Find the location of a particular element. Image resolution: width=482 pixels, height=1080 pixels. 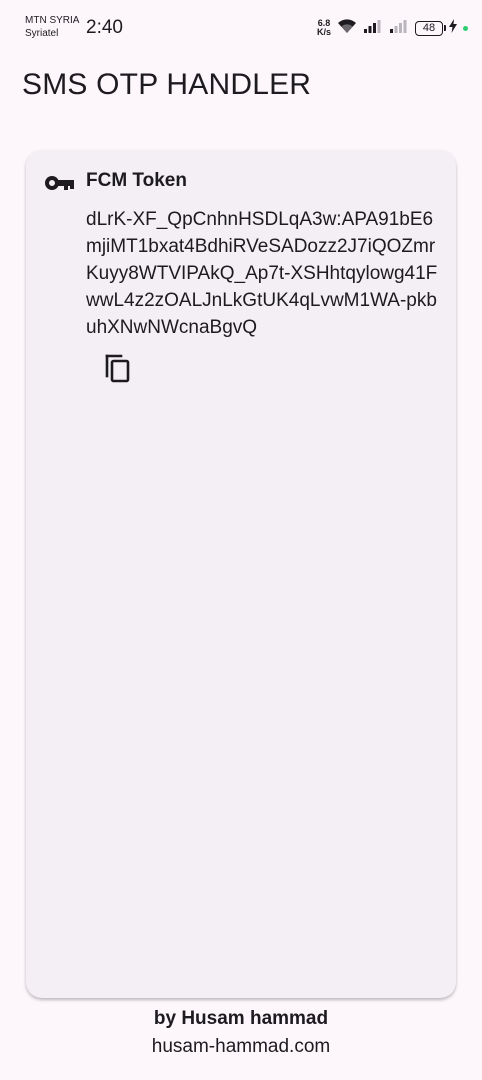

app-title: SMS OTP HANDLER is located at coordinates (167, 84).